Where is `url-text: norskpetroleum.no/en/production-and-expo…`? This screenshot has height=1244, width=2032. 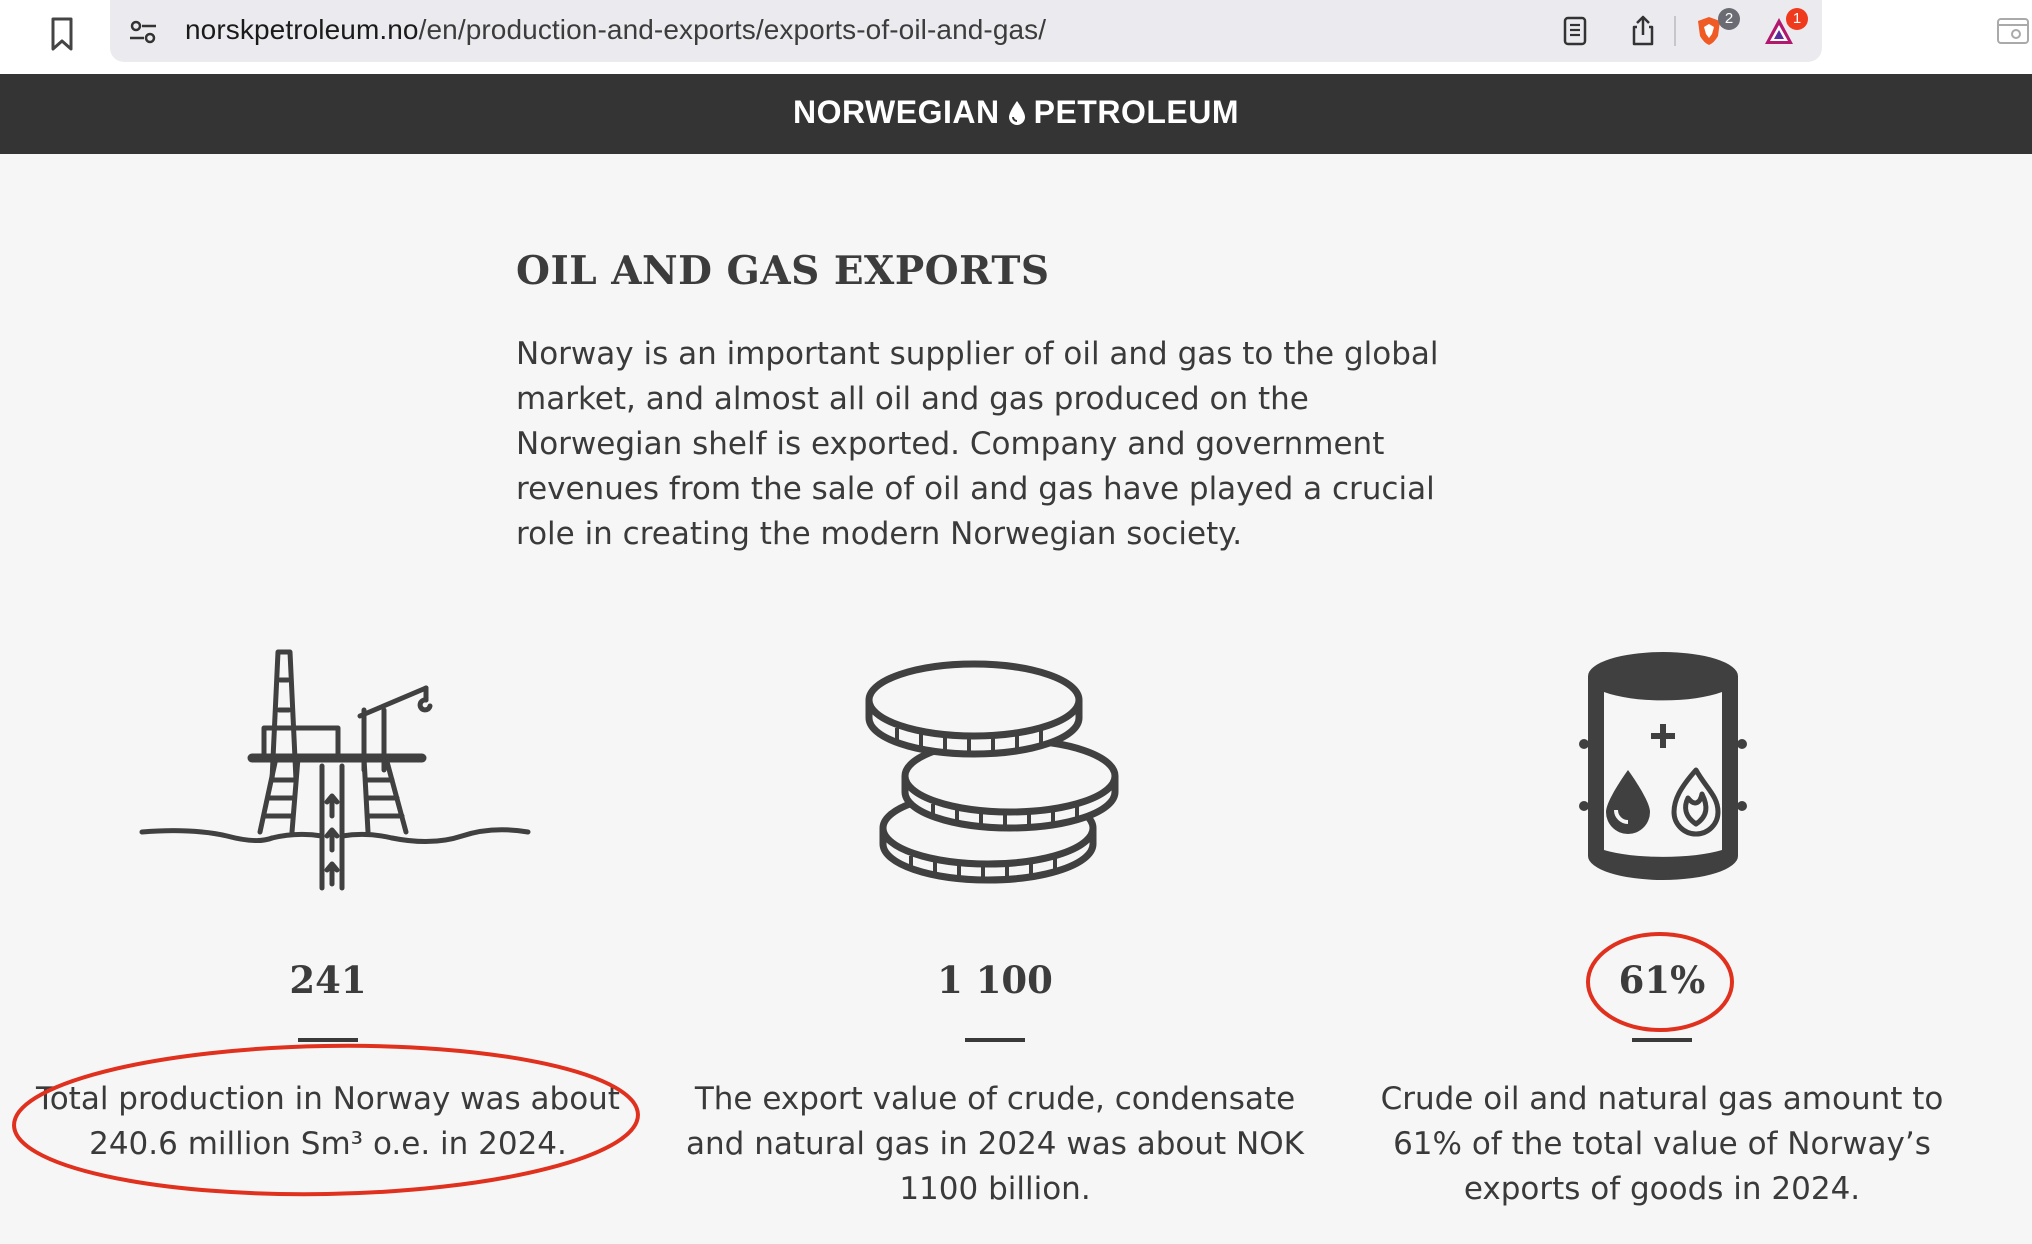
url-text: norskpetroleum.no/en/production-and-expo… is located at coordinates (615, 30).